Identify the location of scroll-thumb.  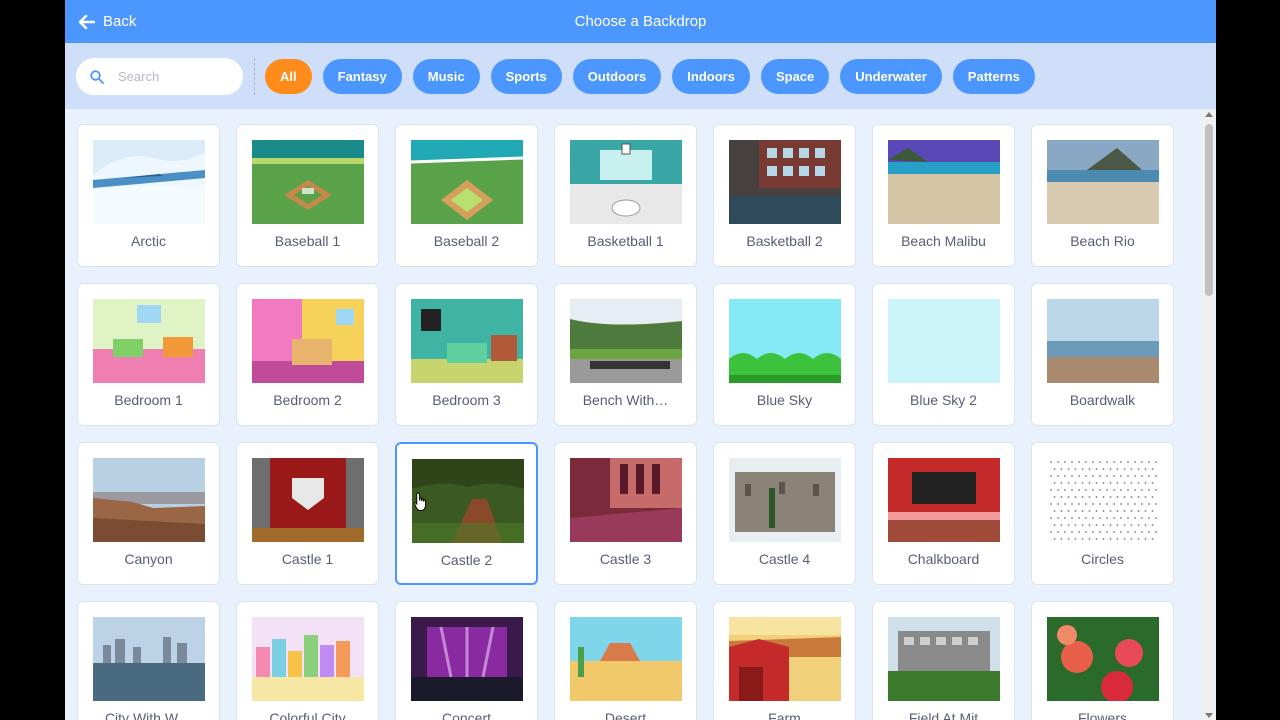
(1209, 210).